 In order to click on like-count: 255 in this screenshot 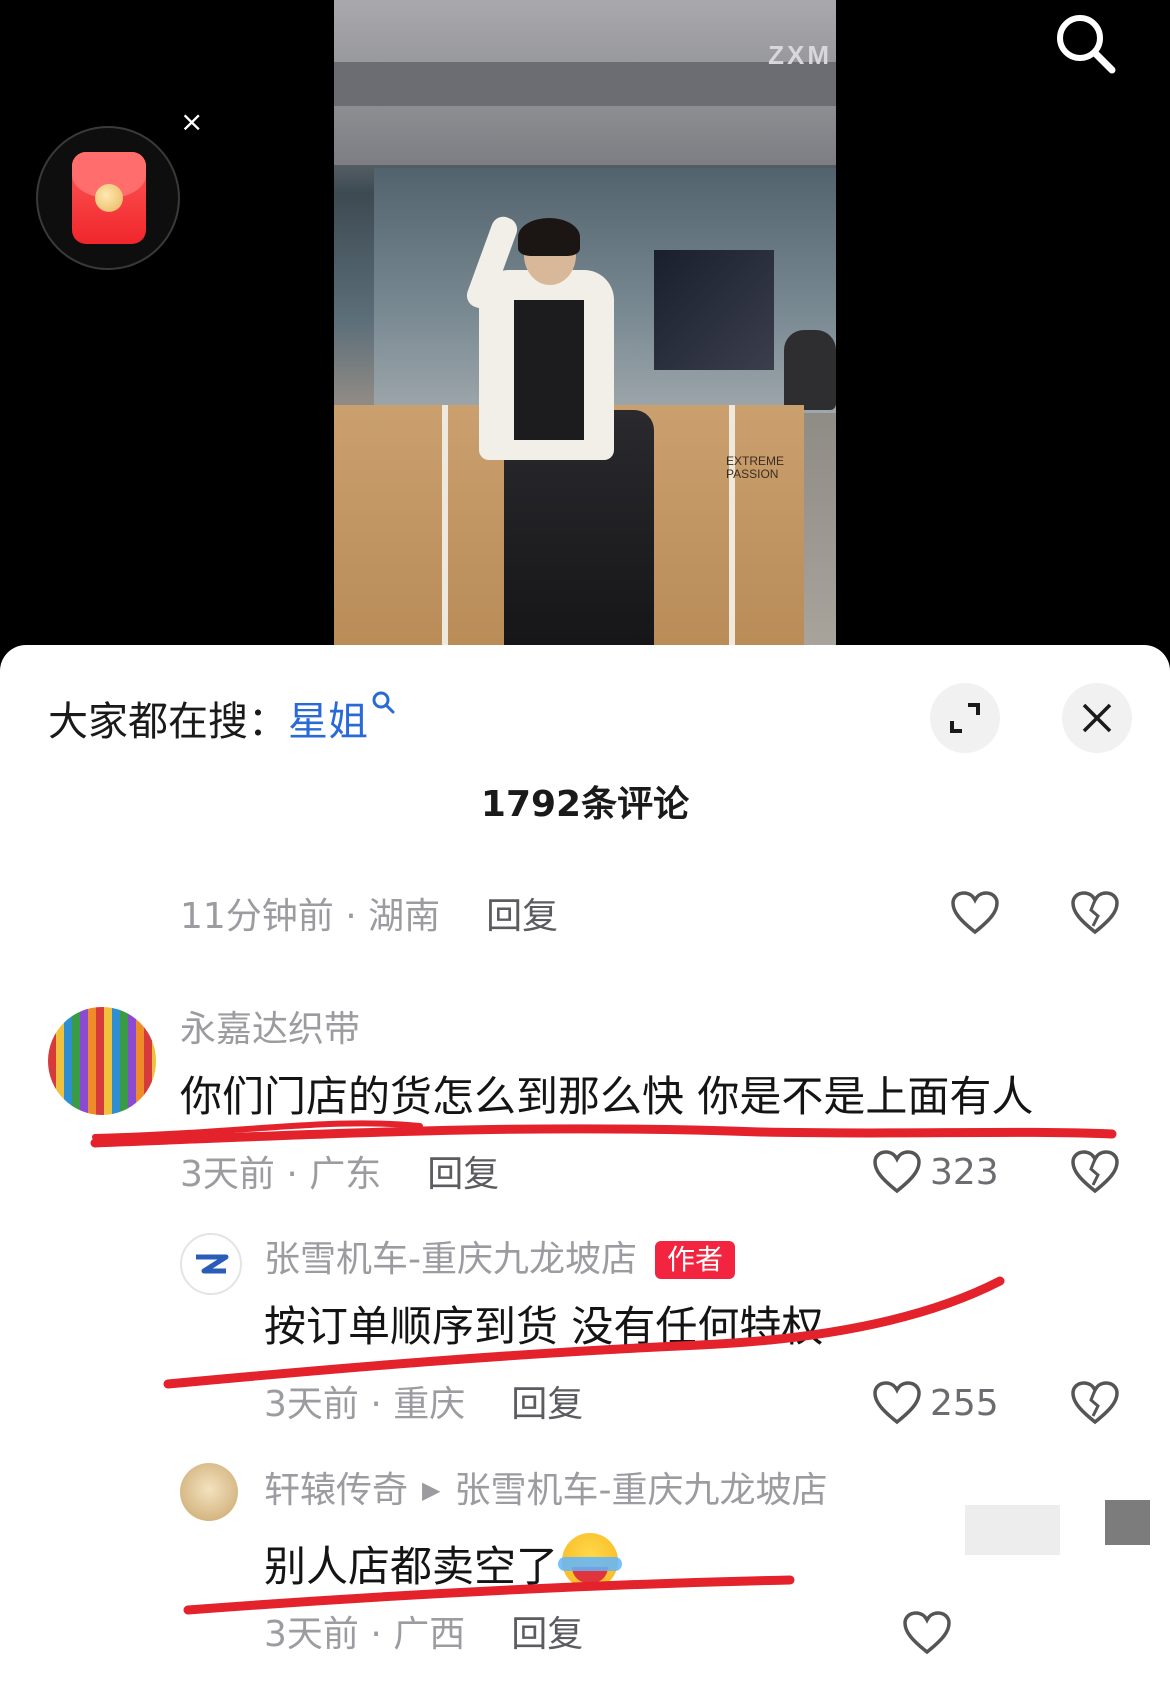, I will do `click(964, 1403)`.